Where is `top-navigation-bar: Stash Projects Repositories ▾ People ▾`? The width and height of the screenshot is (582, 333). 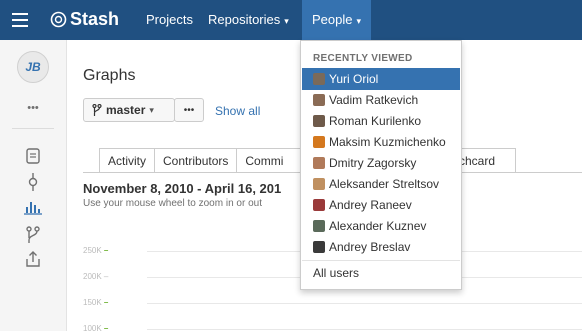
top-navigation-bar: Stash Projects Repositories ▾ People ▾ is located at coordinates (291, 20).